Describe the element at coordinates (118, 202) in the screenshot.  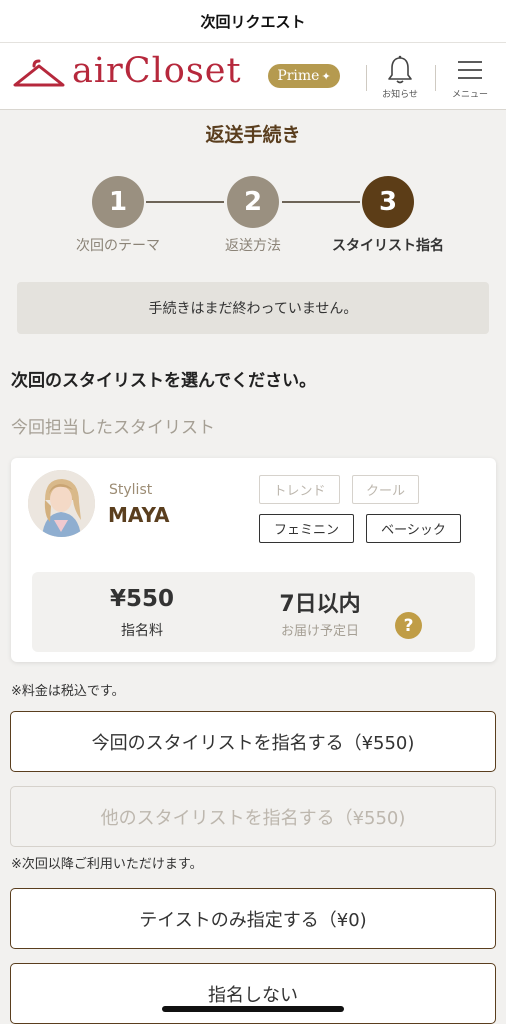
I see `step-number: 1` at that location.